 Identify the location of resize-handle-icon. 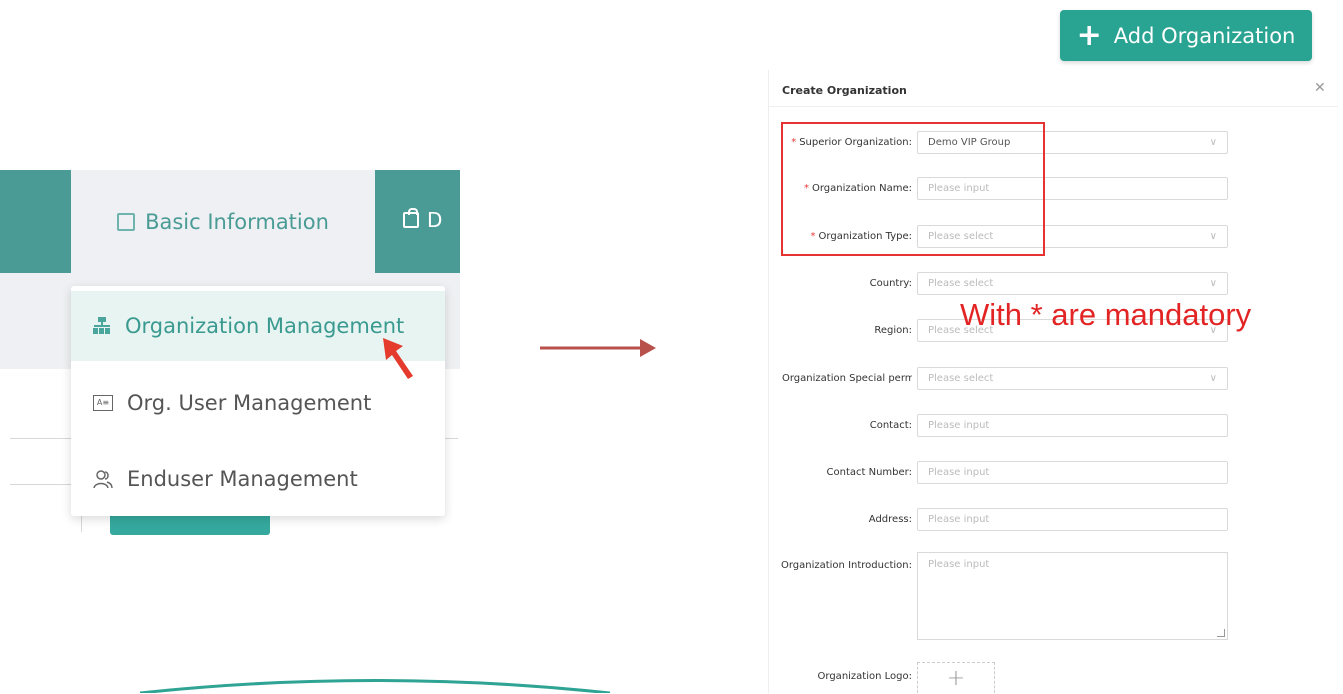
(1221, 633).